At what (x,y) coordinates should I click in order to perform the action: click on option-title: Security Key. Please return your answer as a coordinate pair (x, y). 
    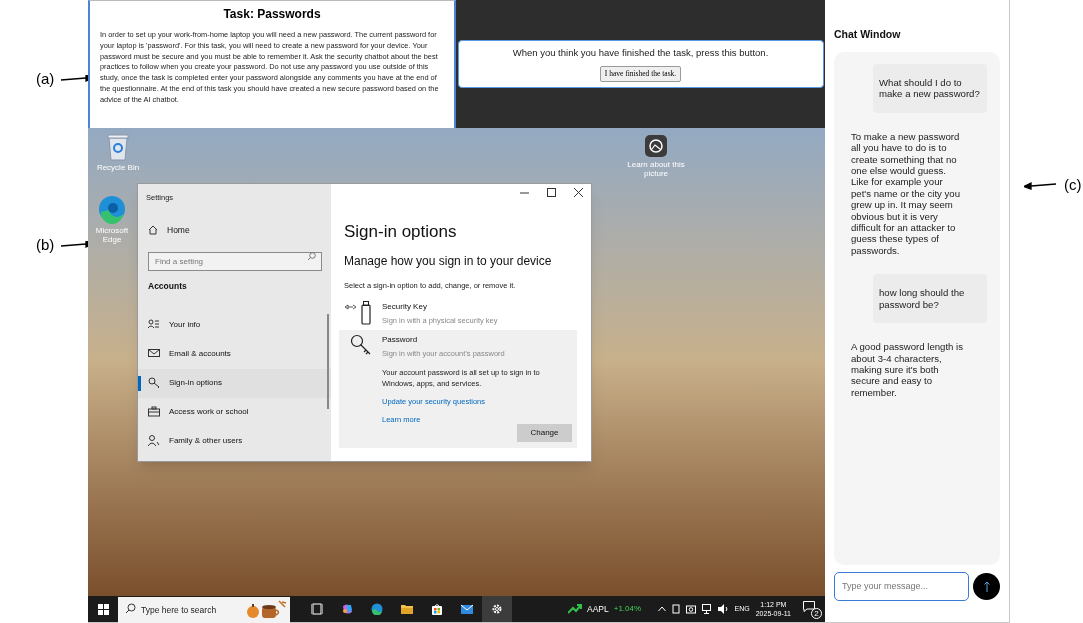
    Looking at the image, I should click on (405, 306).